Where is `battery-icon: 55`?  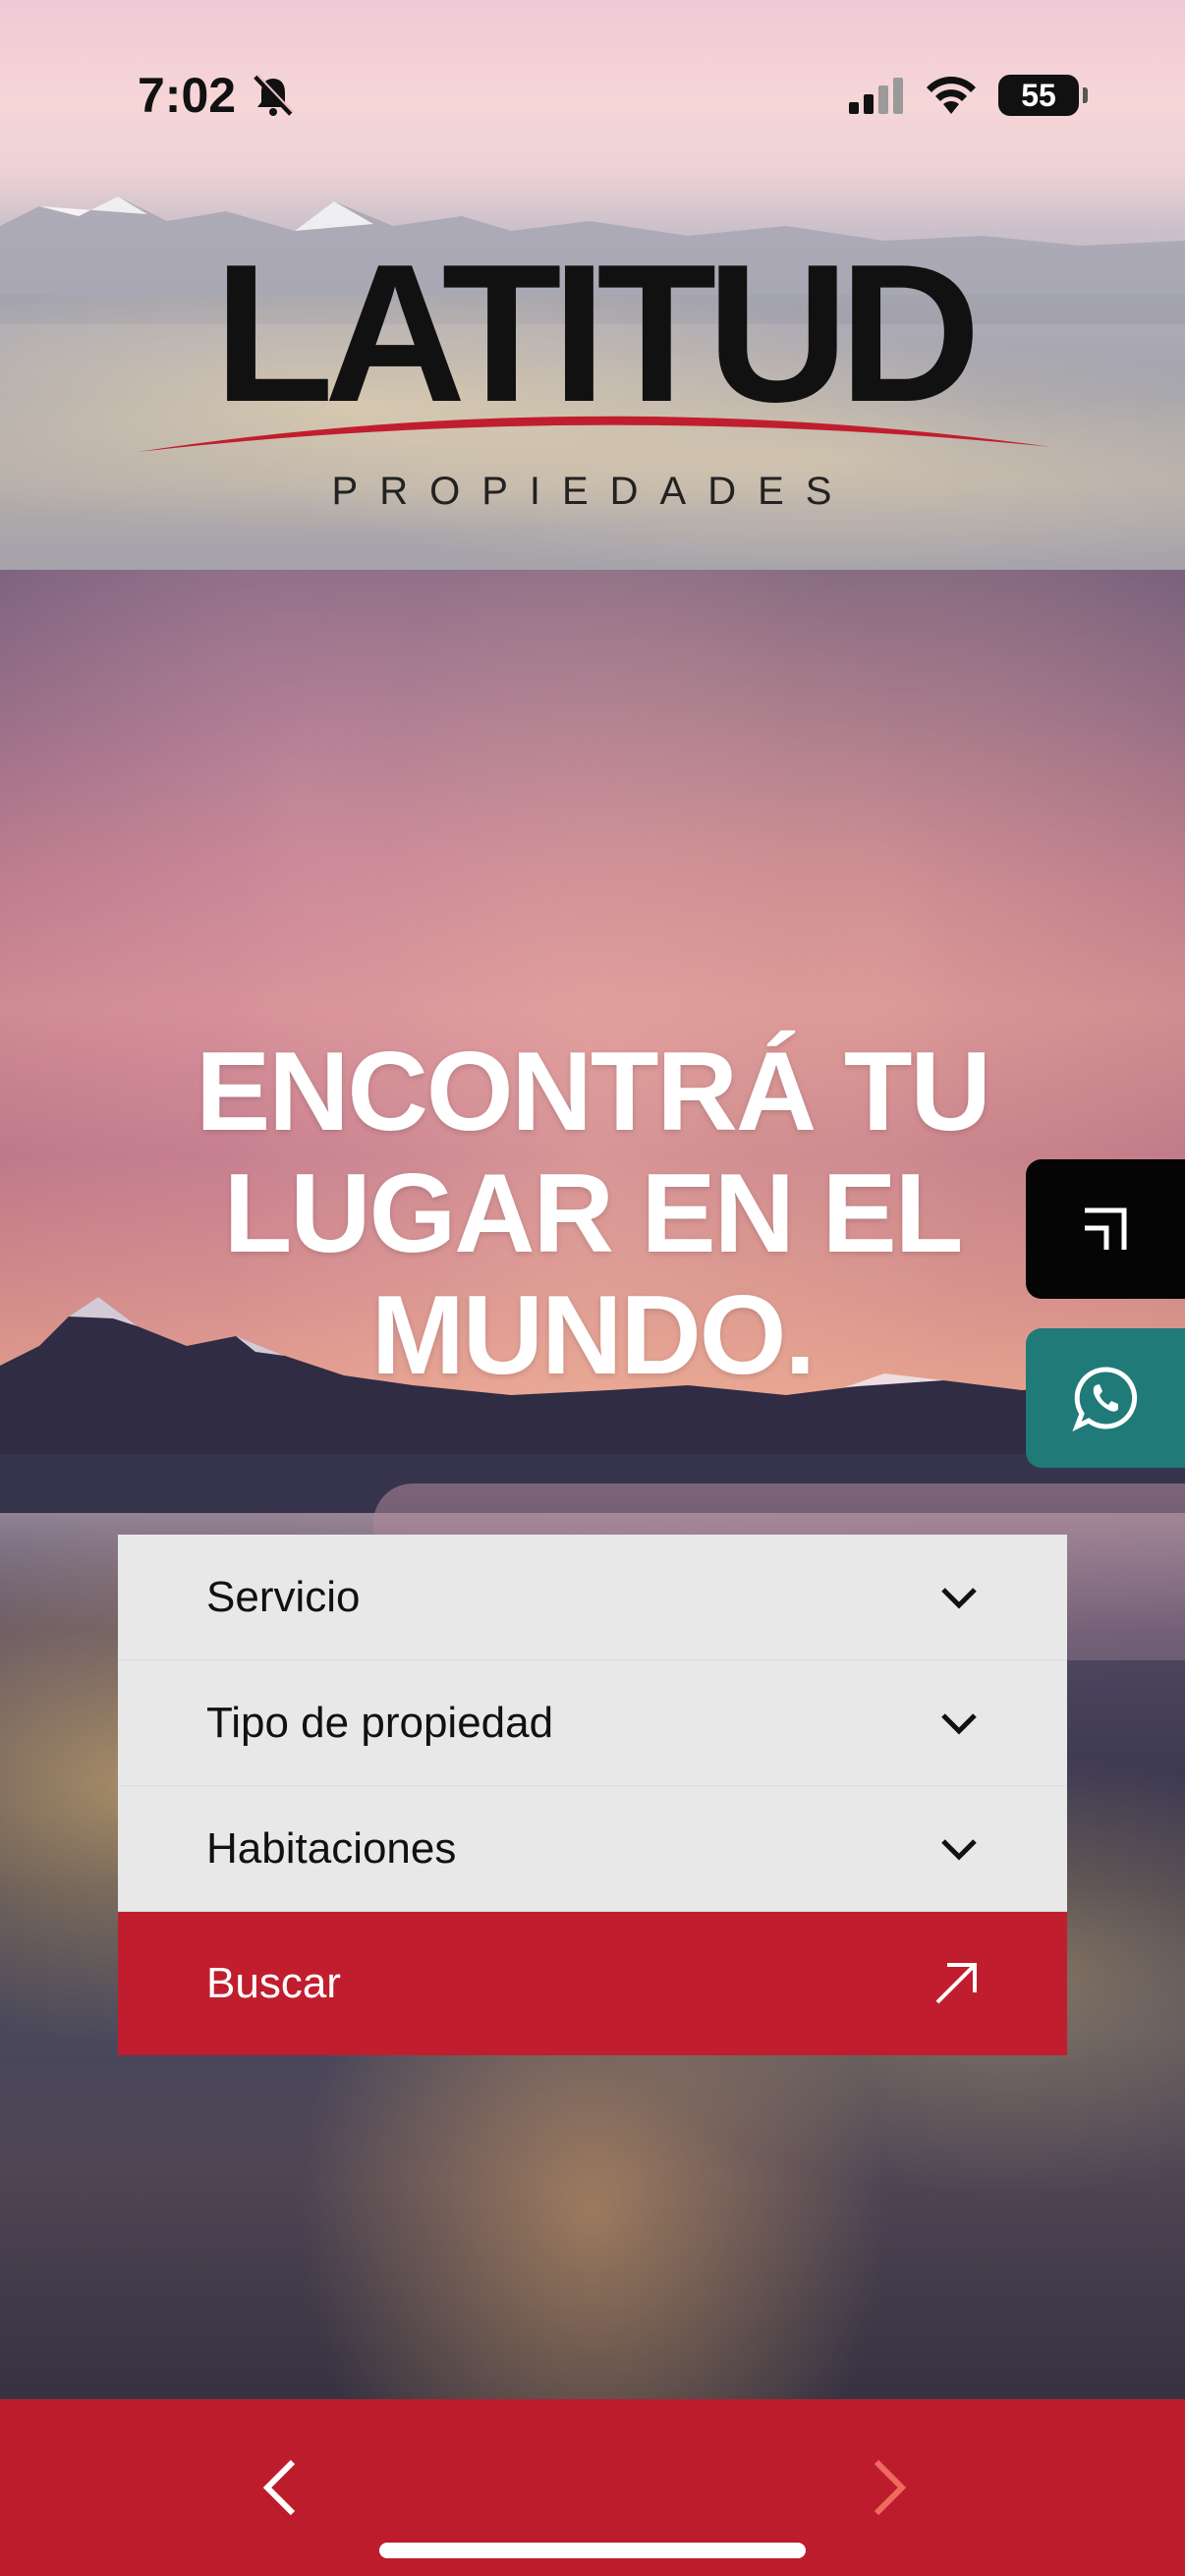
battery-icon: 55 is located at coordinates (1043, 95).